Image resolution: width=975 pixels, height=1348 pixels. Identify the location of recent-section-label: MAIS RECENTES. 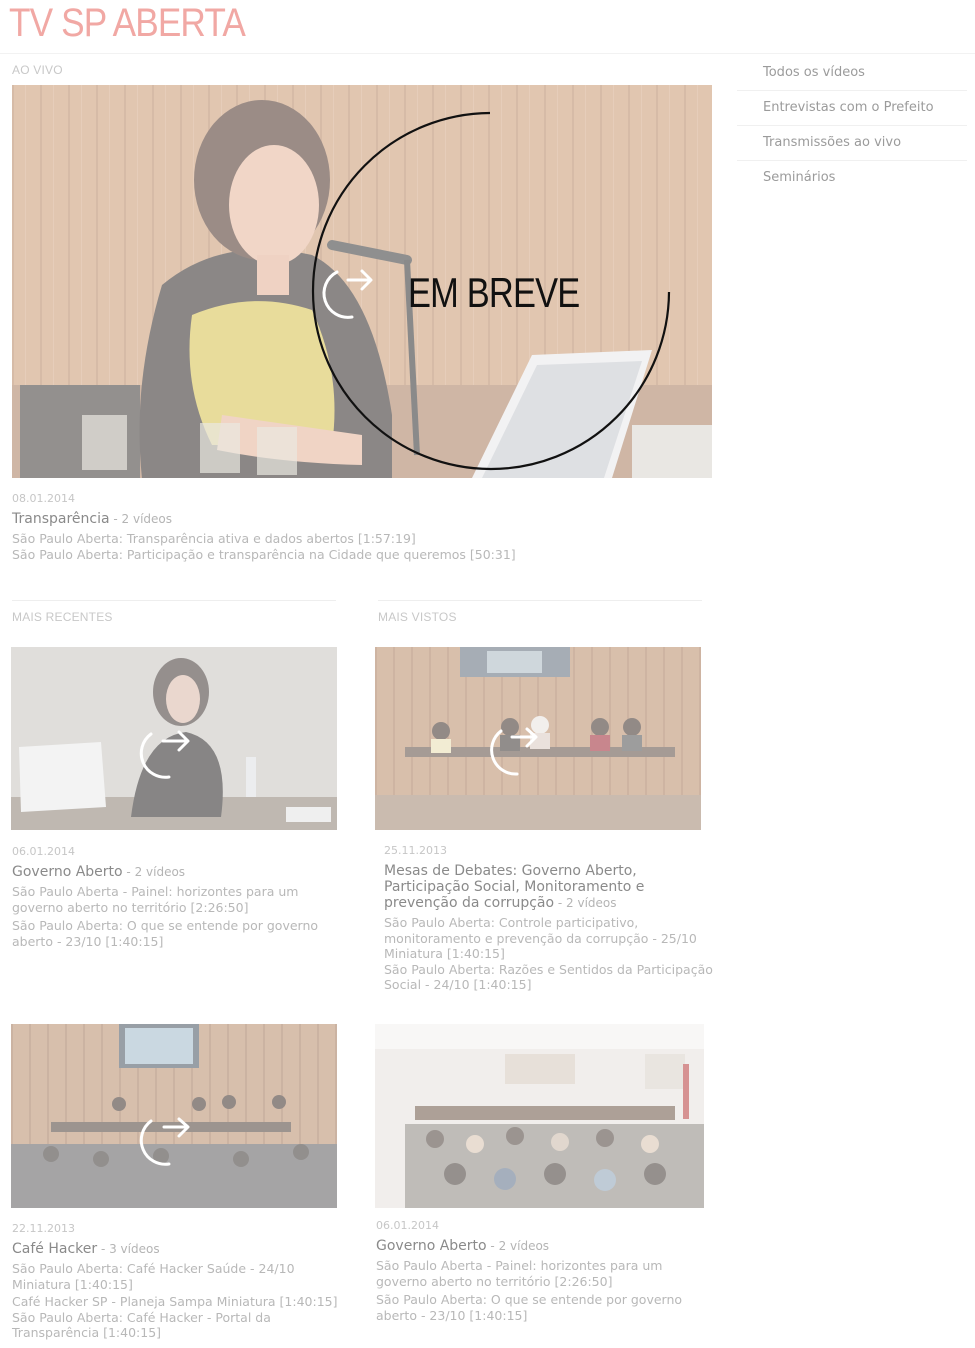
(62, 617).